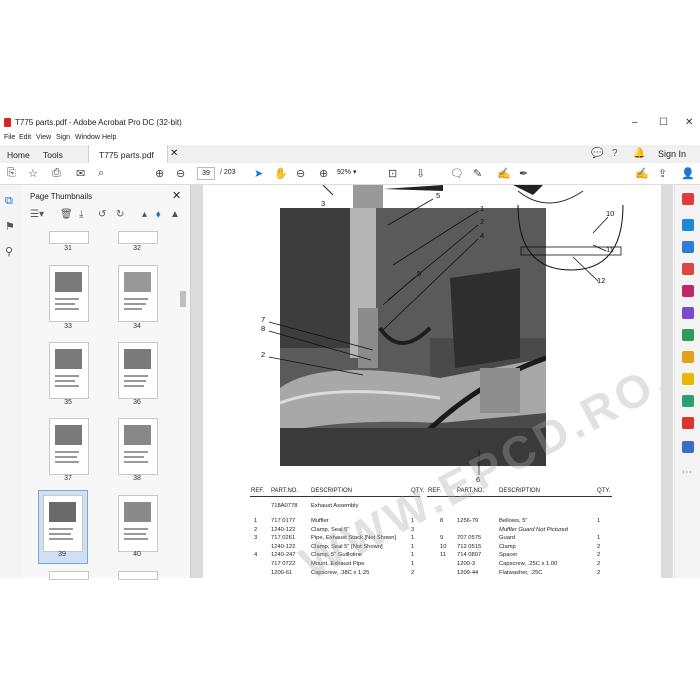 The height and width of the screenshot is (700, 700). I want to click on pen-icon: ✎, so click(477, 173).